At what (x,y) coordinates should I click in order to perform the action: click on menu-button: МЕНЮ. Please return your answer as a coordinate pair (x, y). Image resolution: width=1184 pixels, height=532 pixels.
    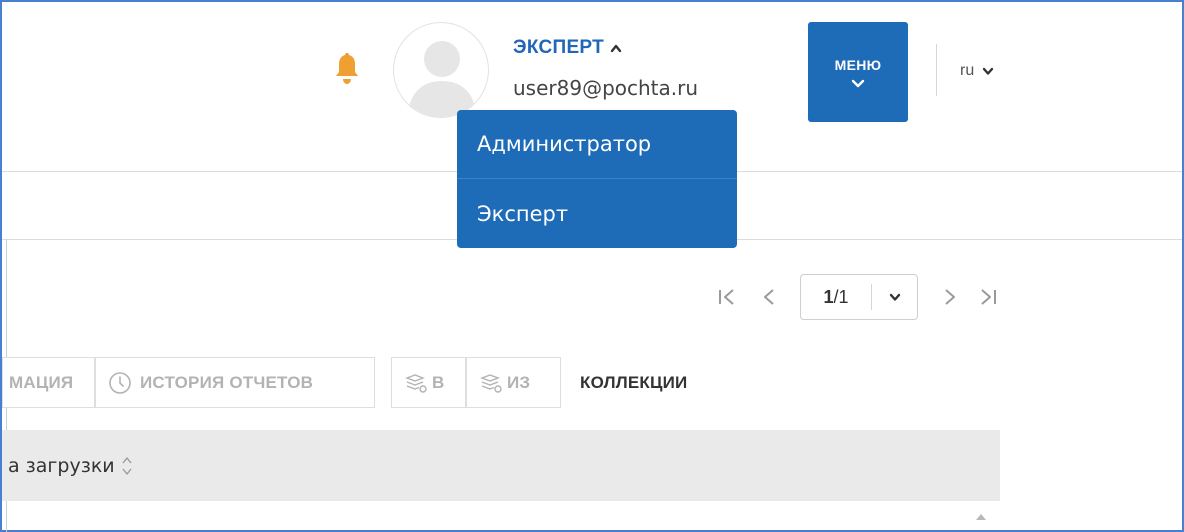
    Looking at the image, I should click on (858, 72).